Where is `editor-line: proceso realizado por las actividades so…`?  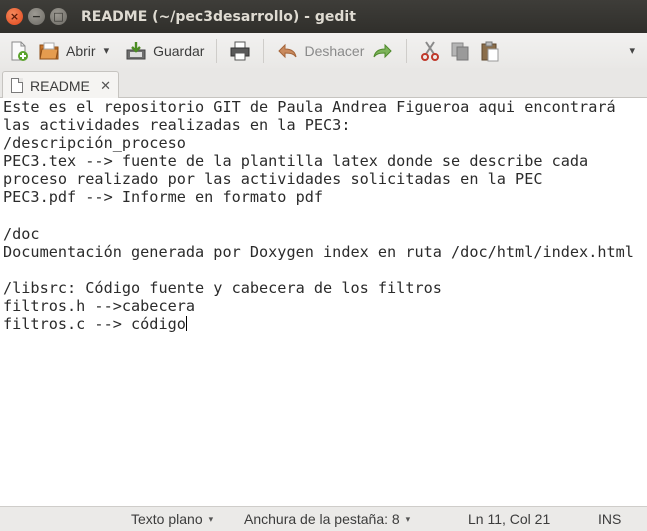
editor-line: proceso realizado por las actividades so… is located at coordinates (273, 179).